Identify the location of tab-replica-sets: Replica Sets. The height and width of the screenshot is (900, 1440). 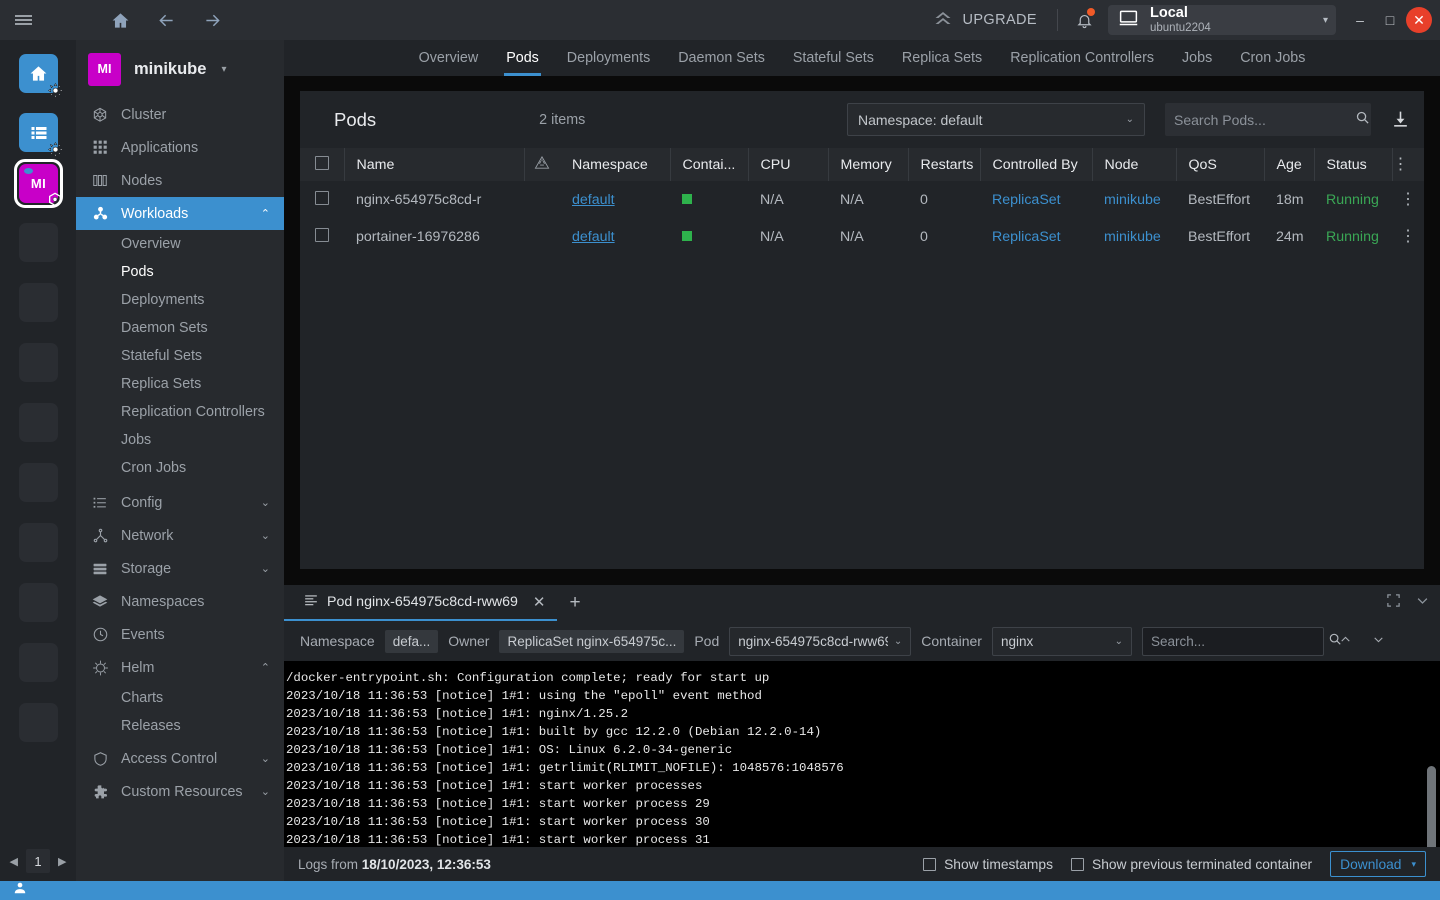
(942, 58).